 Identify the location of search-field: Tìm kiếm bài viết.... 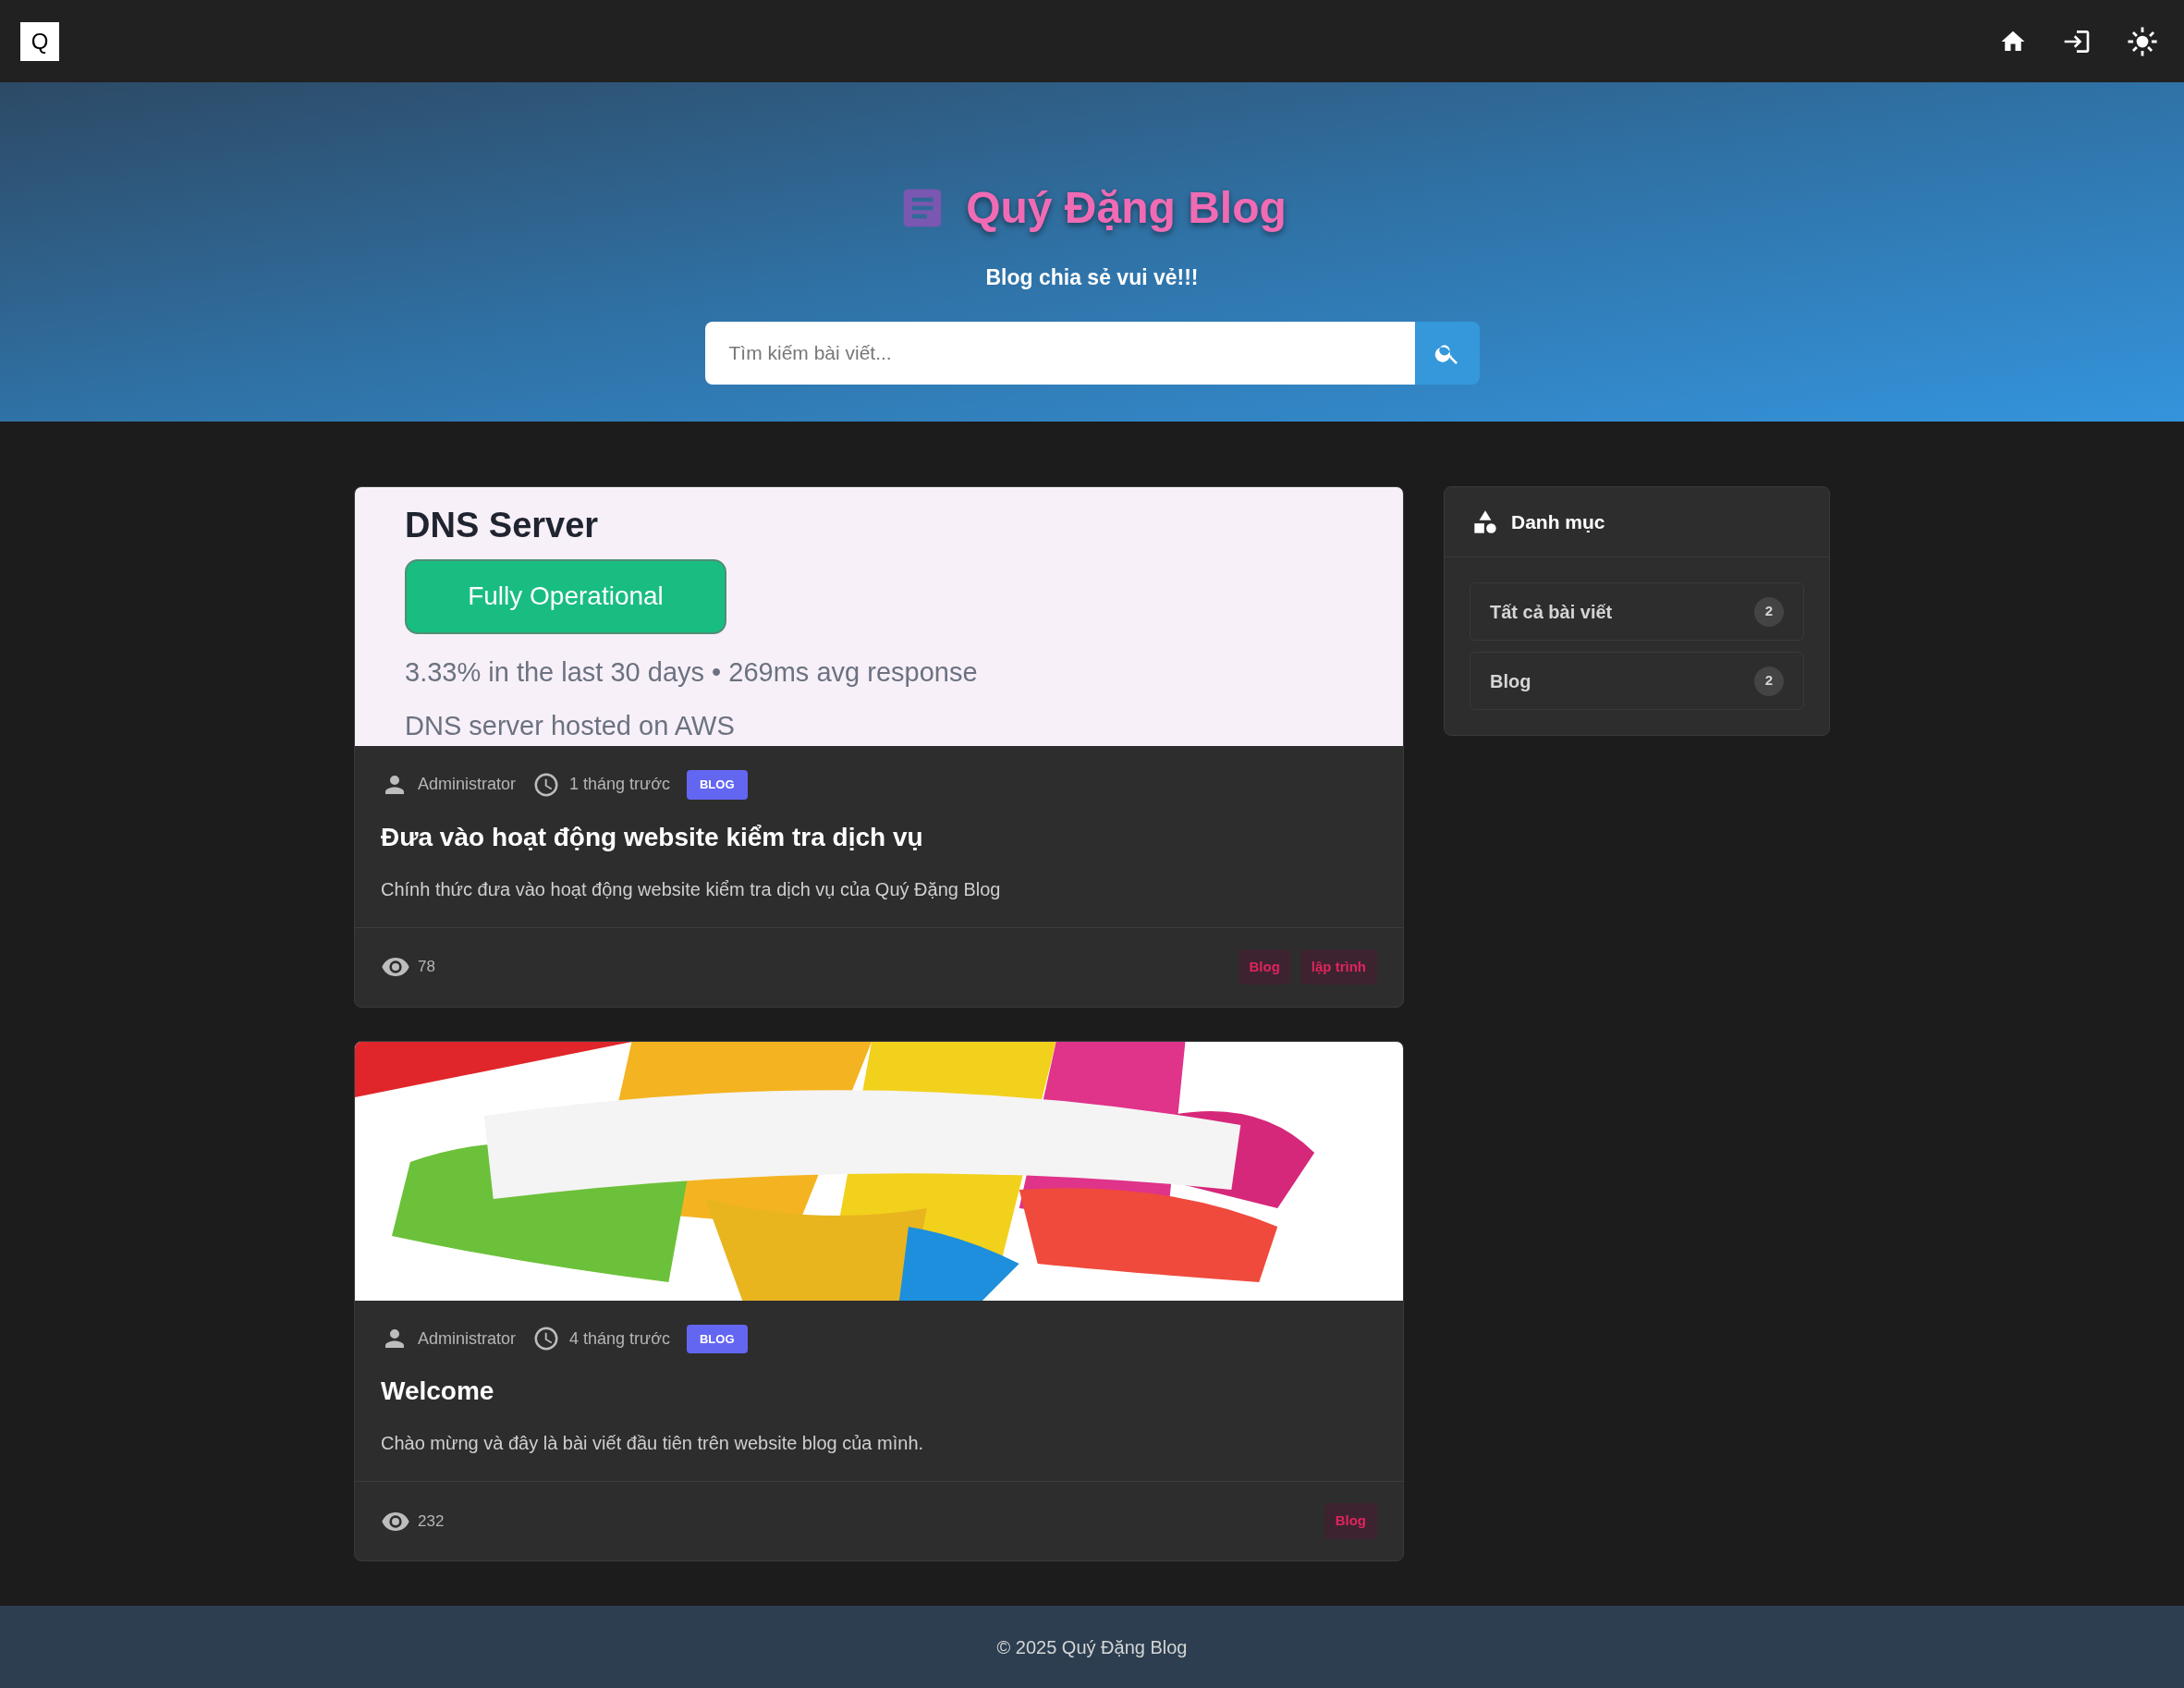
(1059, 353).